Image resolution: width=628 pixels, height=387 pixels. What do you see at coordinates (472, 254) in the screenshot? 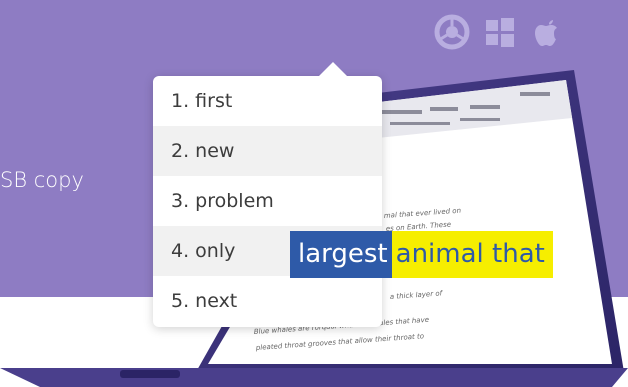
I see `following-text-highlight: animal that` at bounding box center [472, 254].